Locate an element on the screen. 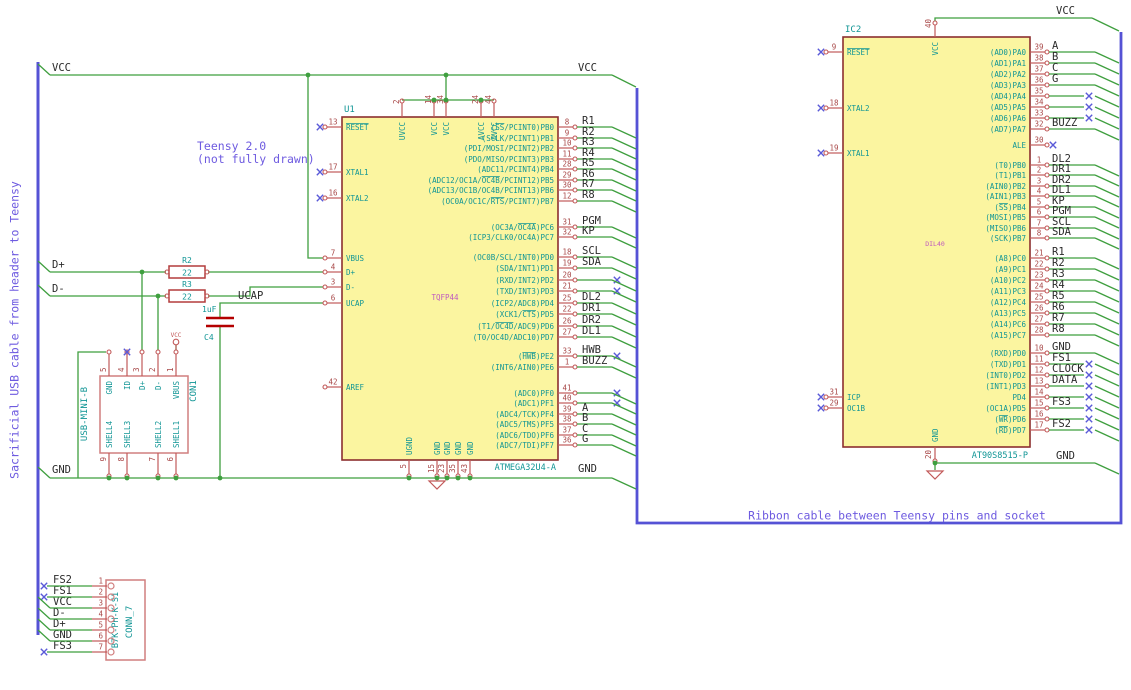 This screenshot has height=690, width=1131. net-label-dplus: D+ is located at coordinates (58, 265).